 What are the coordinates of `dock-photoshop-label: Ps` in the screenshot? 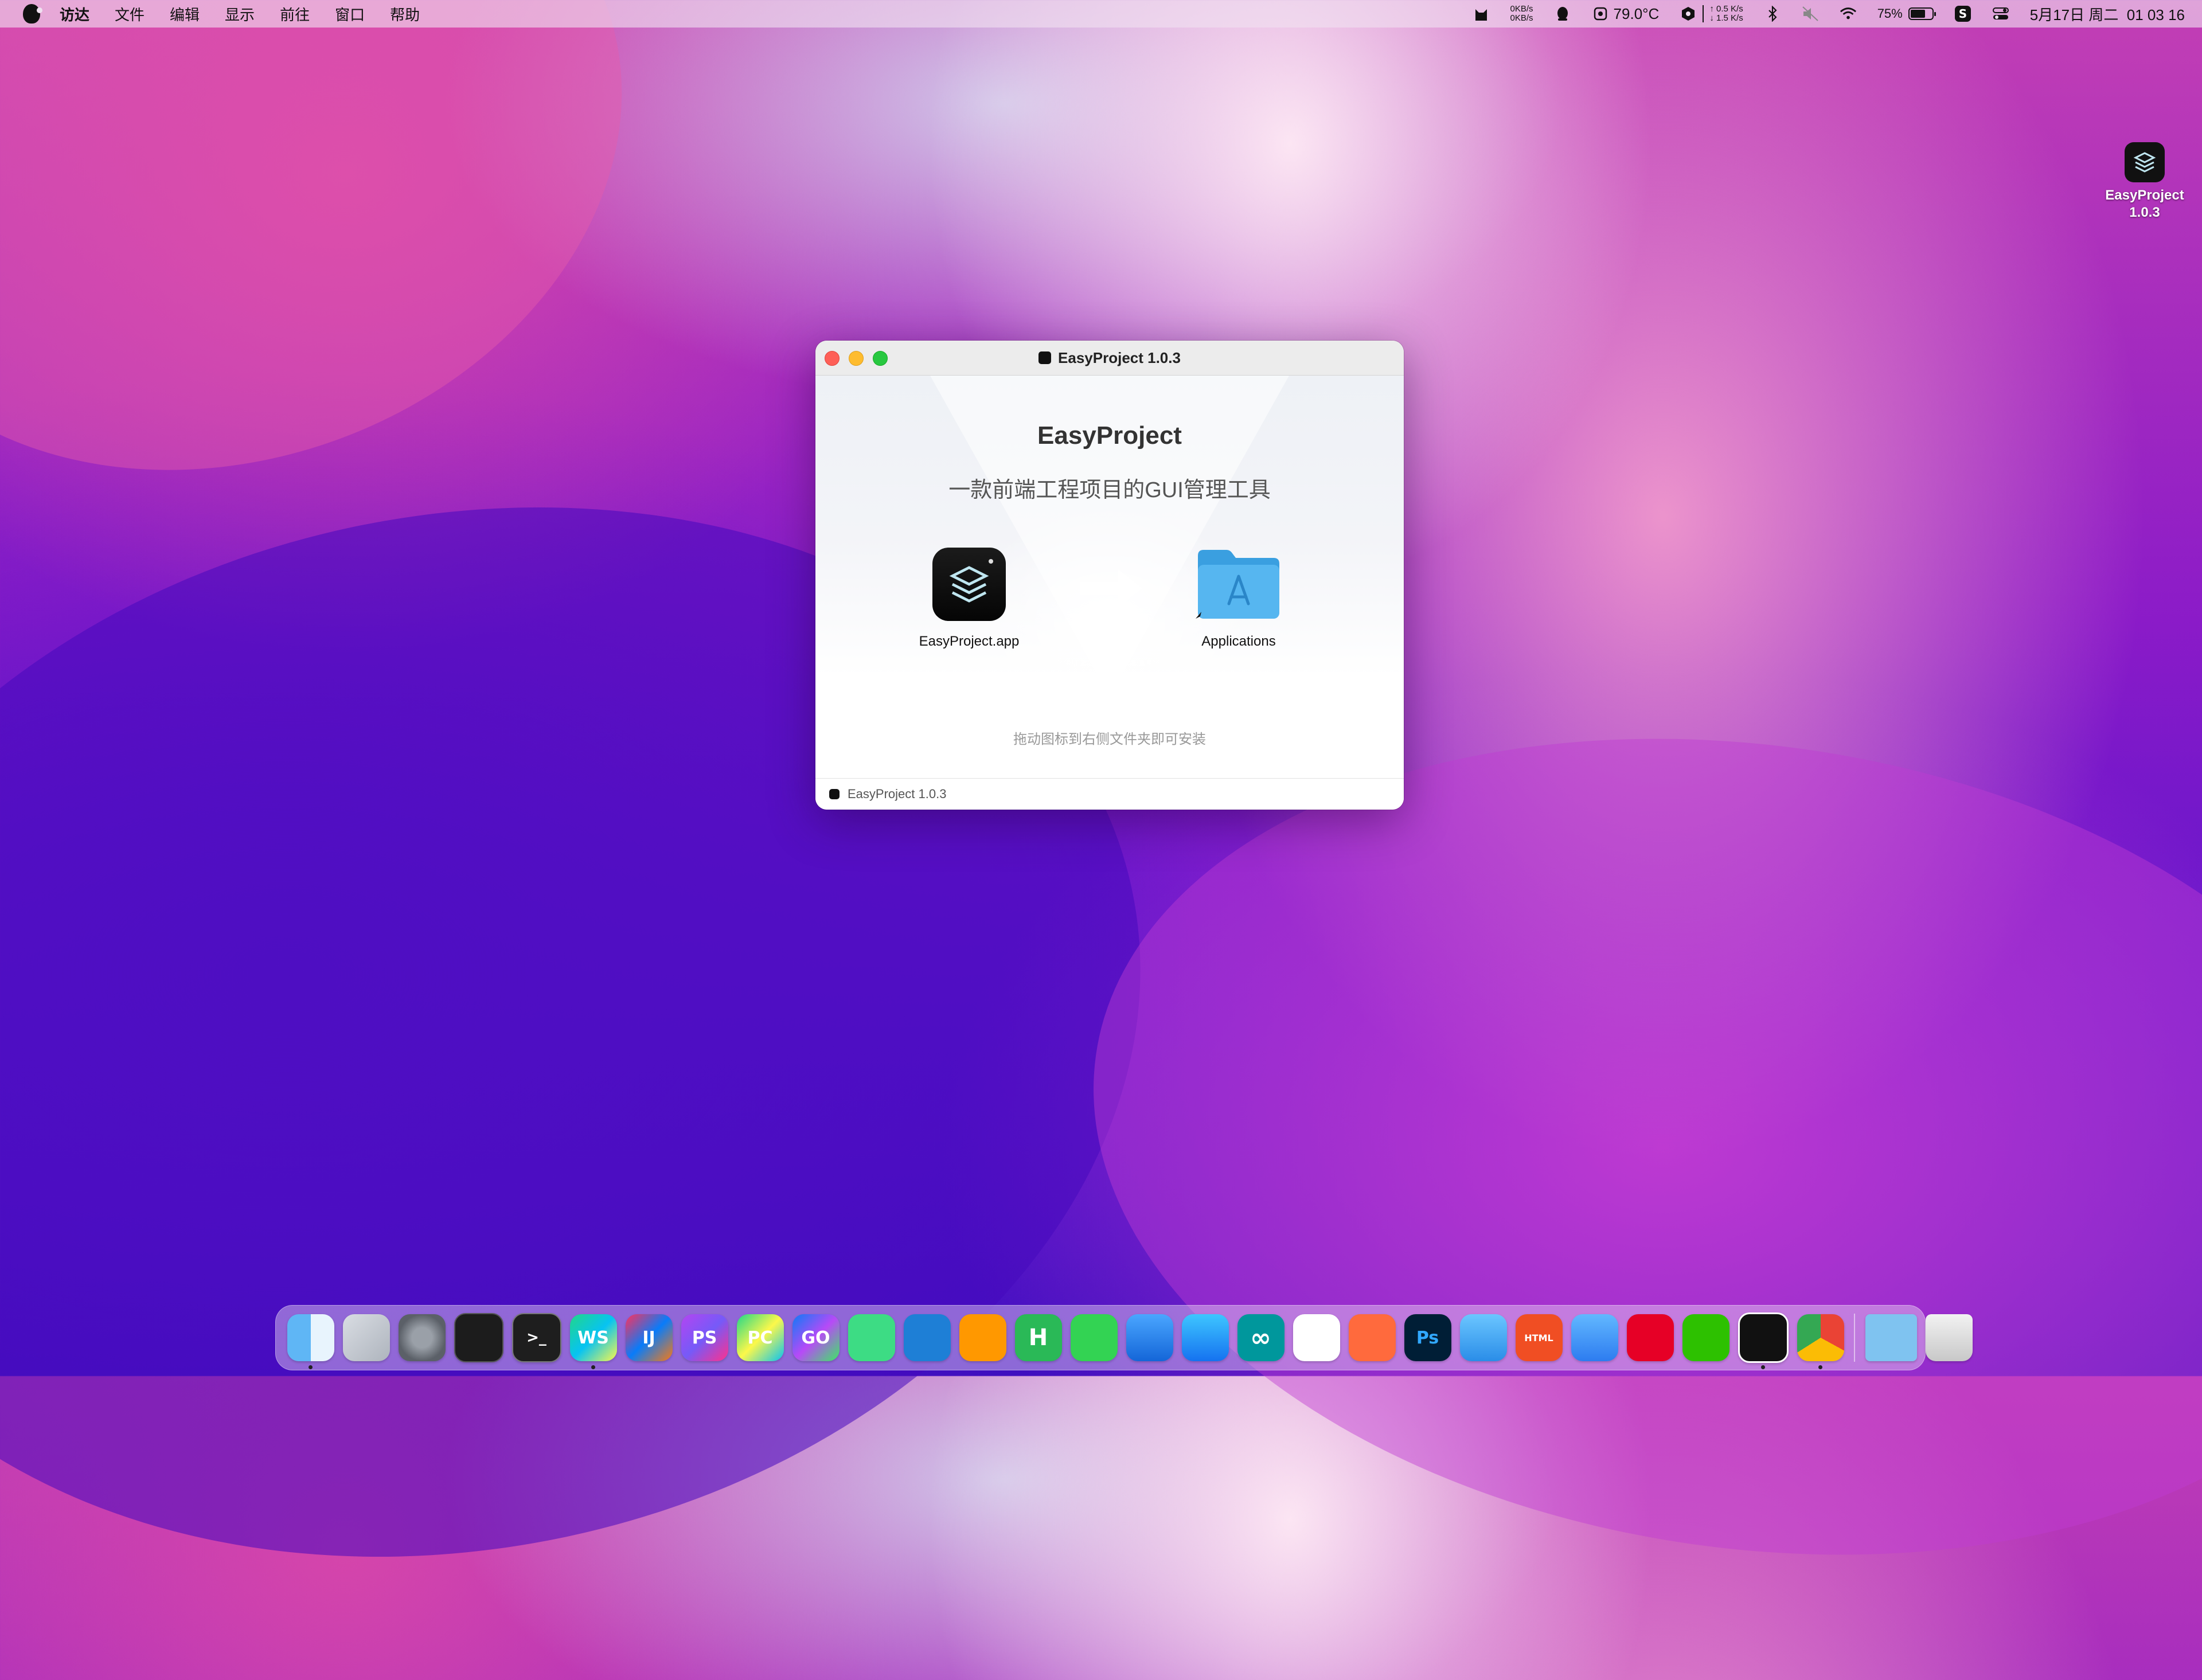 It's located at (1428, 1337).